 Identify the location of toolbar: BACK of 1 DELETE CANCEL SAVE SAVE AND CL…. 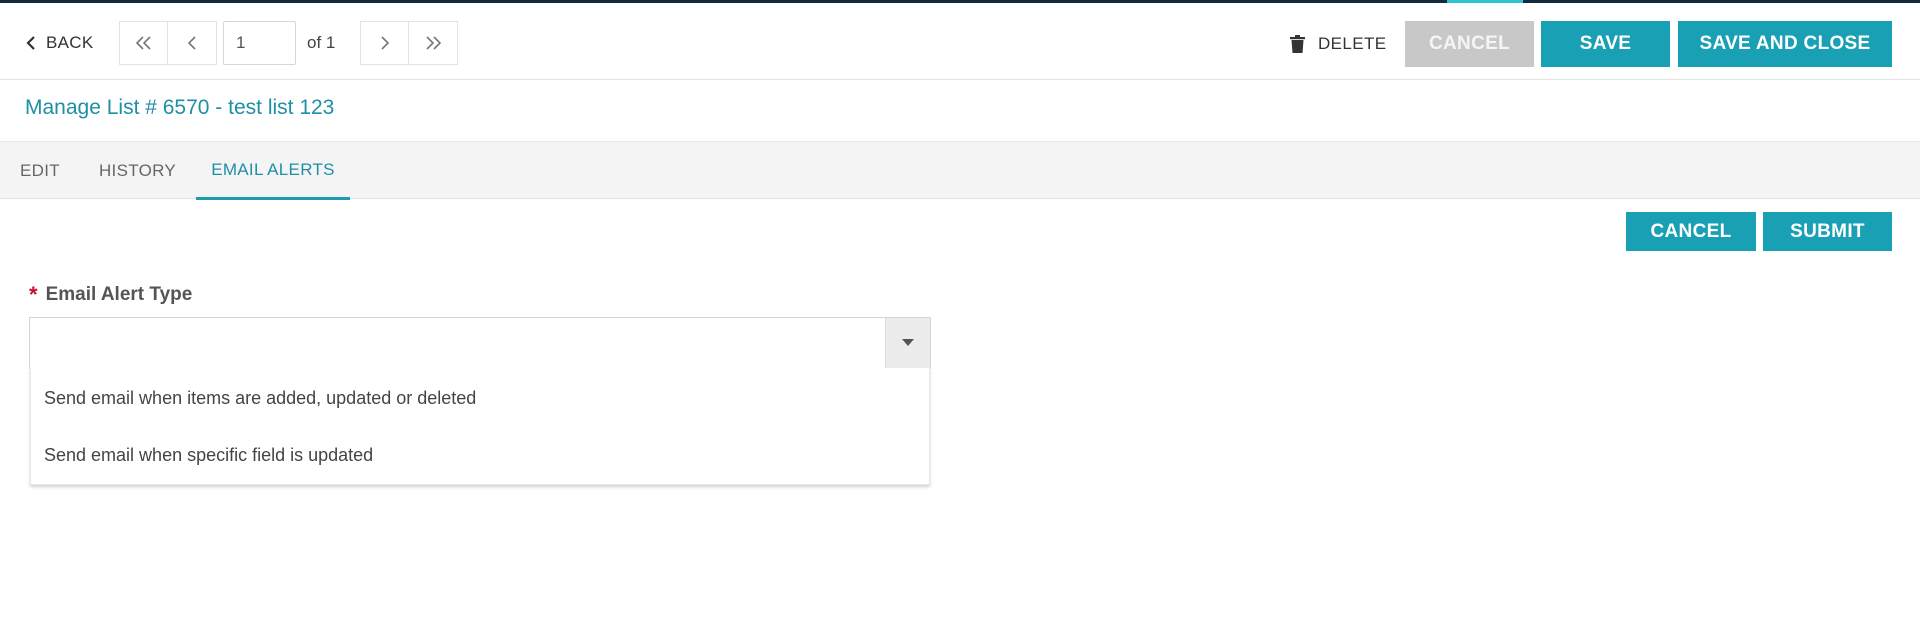
(960, 41).